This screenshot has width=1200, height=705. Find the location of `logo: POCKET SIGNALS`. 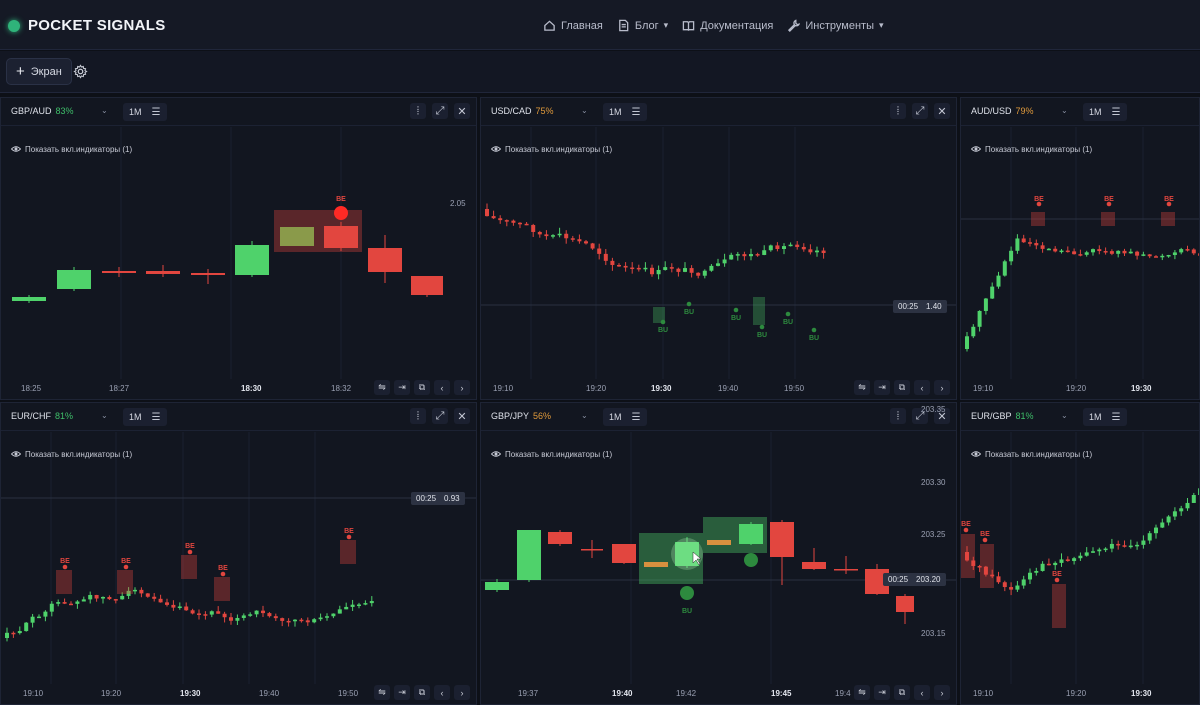

logo: POCKET SIGNALS is located at coordinates (87, 25).